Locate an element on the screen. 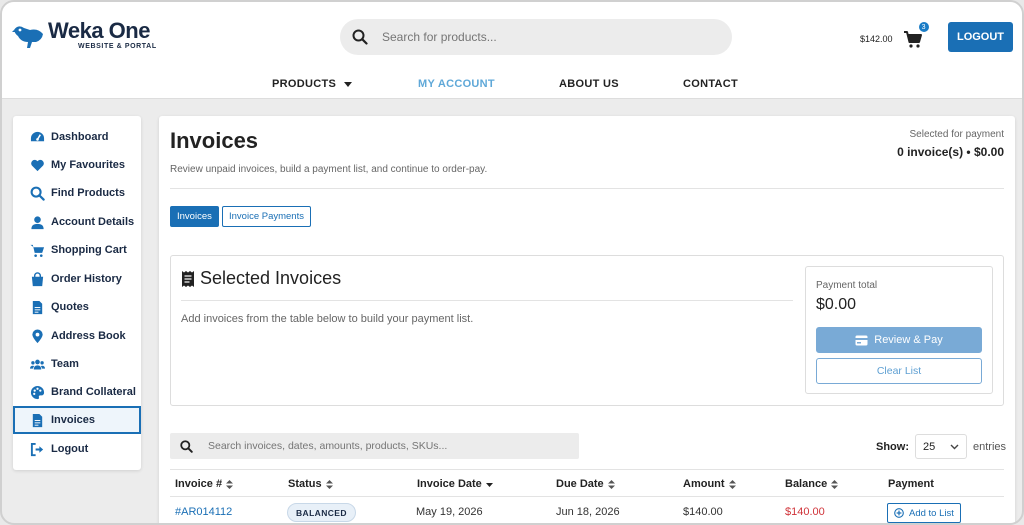  sidebar-item-label: Invoices is located at coordinates (73, 420).